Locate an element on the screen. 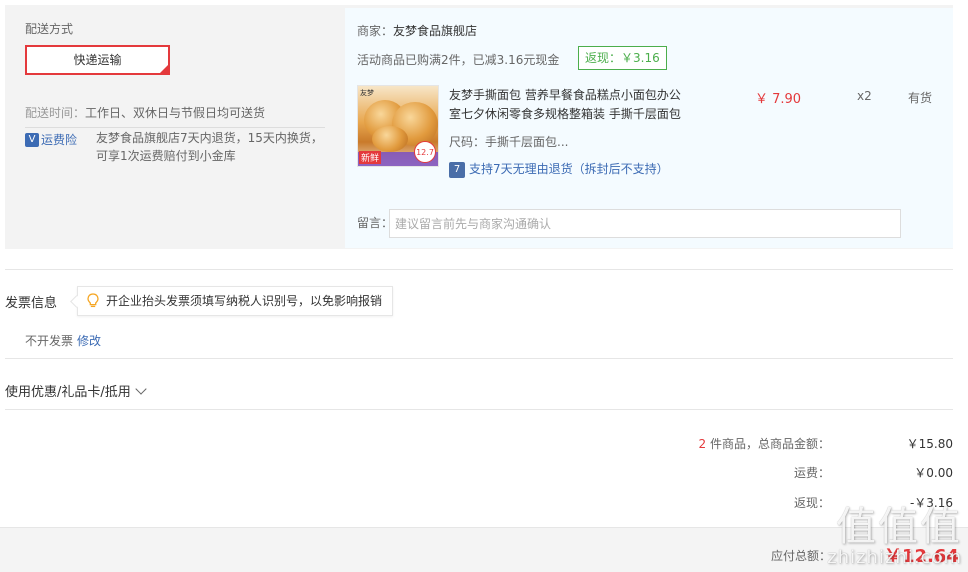 The width and height of the screenshot is (968, 572). pay-total-value: ￥12.64 is located at coordinates (921, 556).